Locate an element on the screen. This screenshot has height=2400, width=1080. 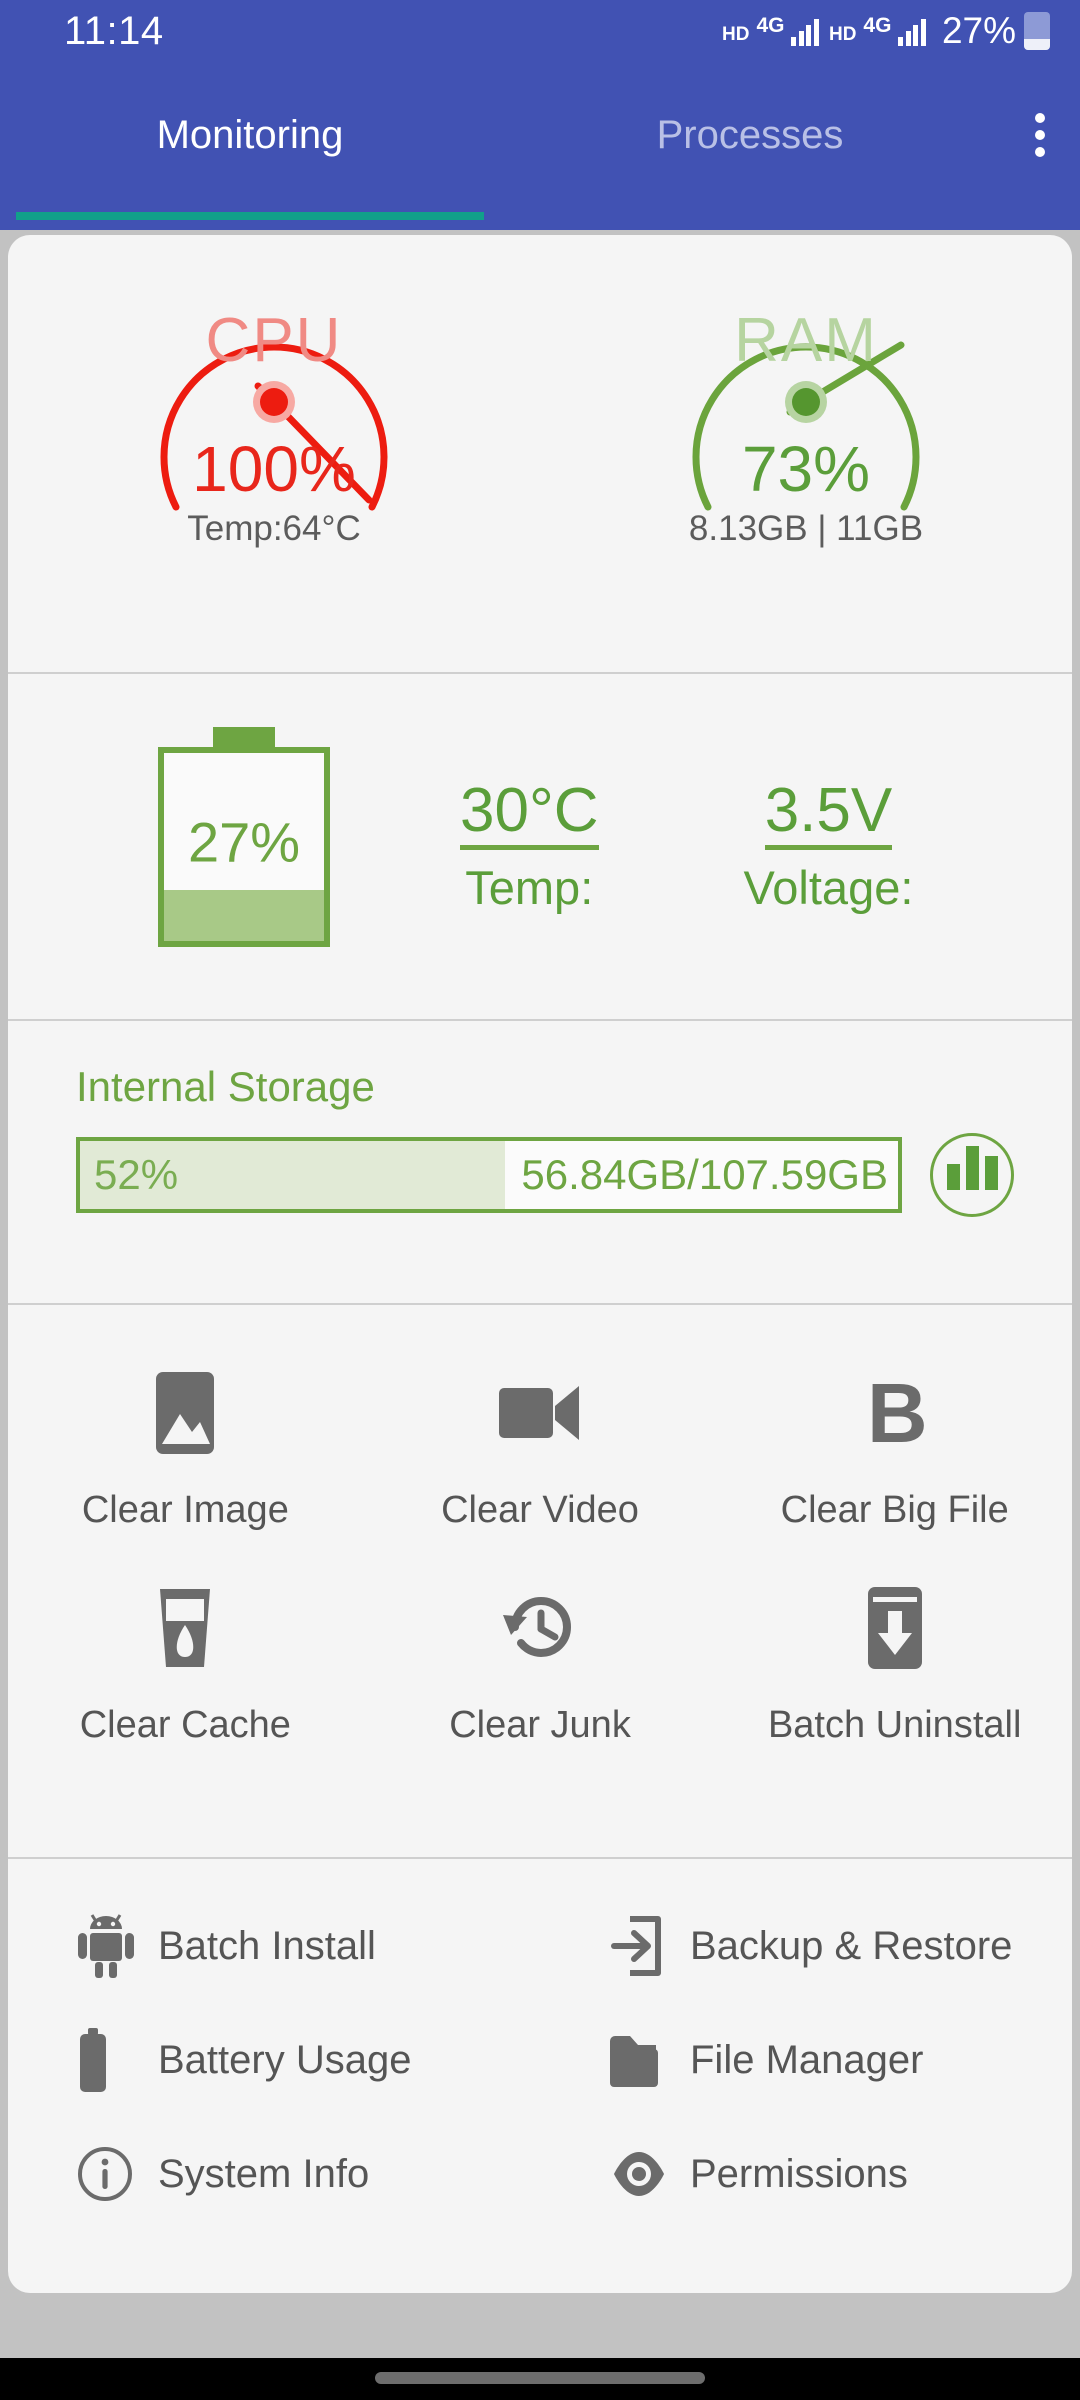
cache-cup-icon is located at coordinates (185, 1628).